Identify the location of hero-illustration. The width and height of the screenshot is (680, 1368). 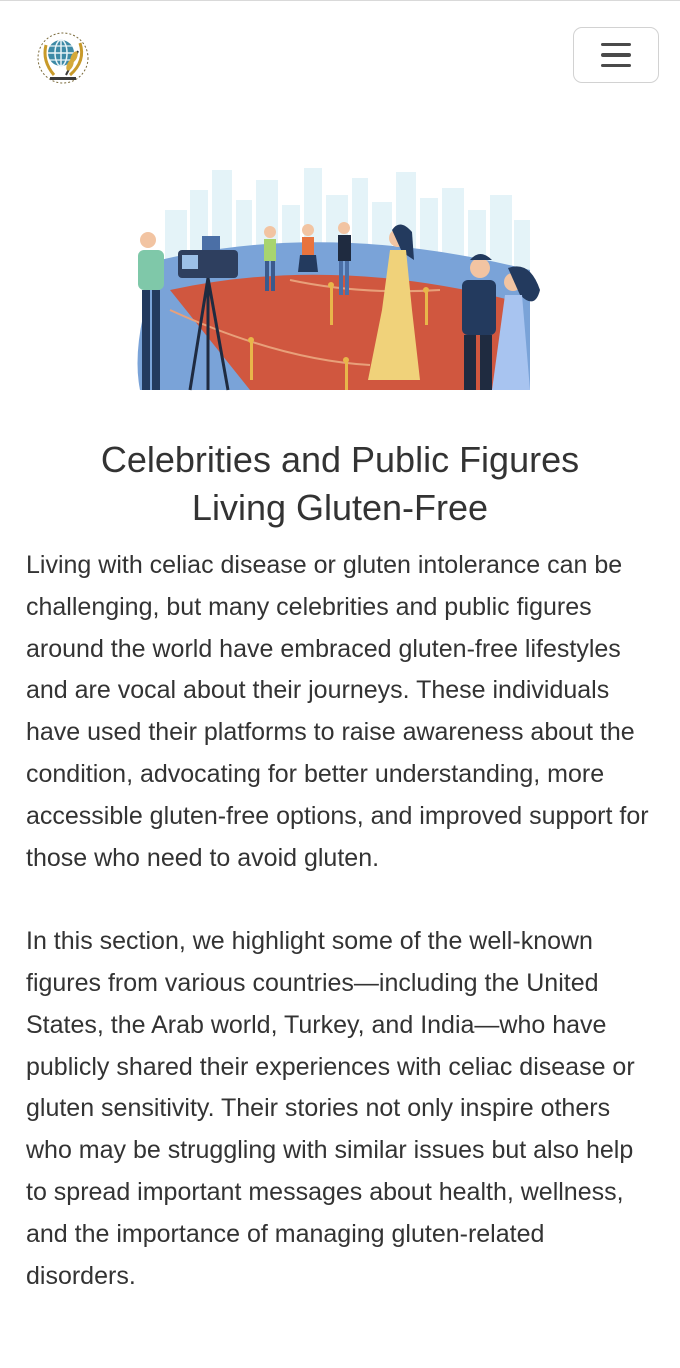
(340, 280).